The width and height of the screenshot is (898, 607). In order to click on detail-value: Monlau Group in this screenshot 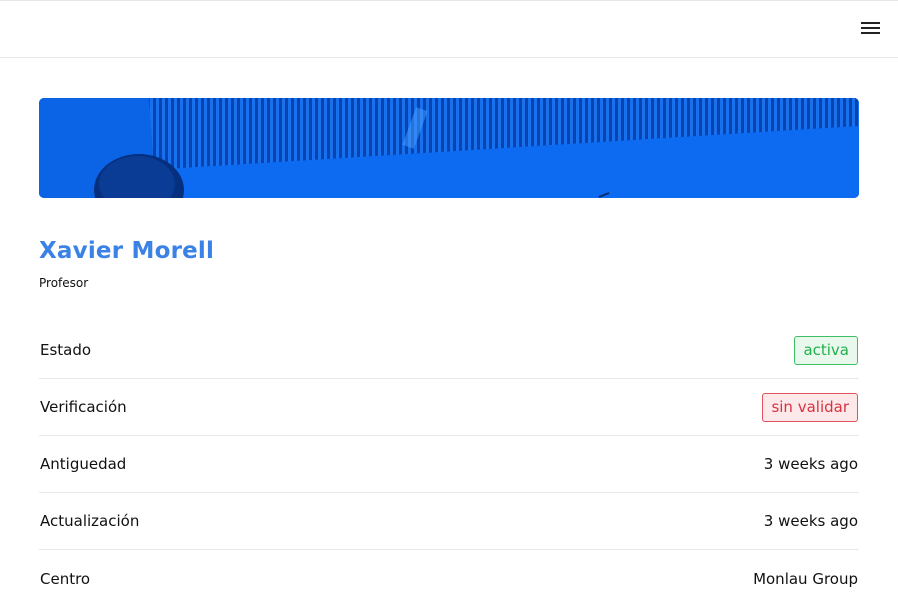, I will do `click(805, 578)`.